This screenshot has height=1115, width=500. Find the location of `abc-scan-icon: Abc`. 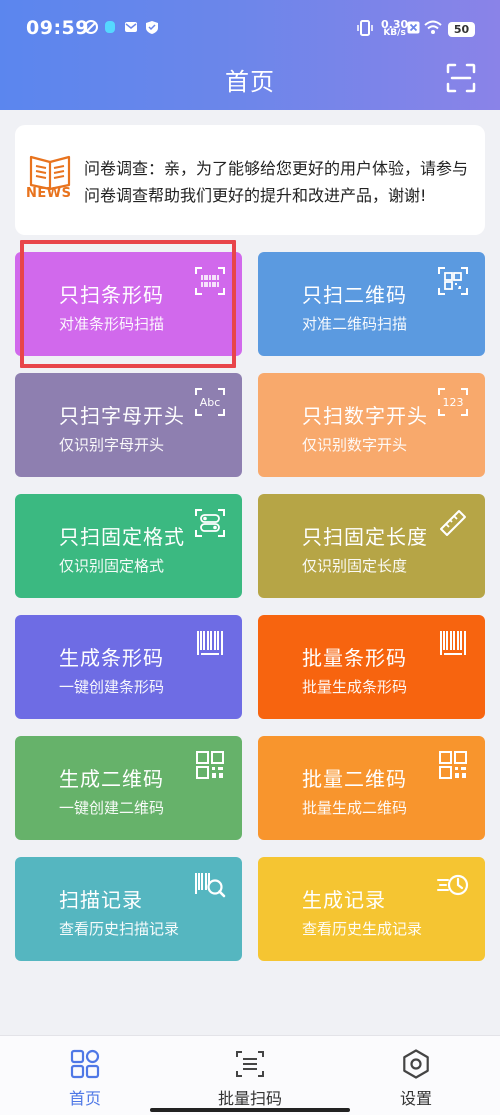

abc-scan-icon: Abc is located at coordinates (210, 402).